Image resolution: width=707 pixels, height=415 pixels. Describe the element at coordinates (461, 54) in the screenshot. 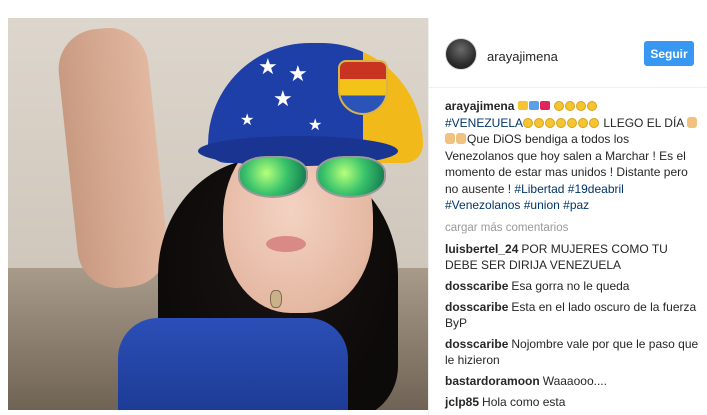

I see `avatar` at that location.